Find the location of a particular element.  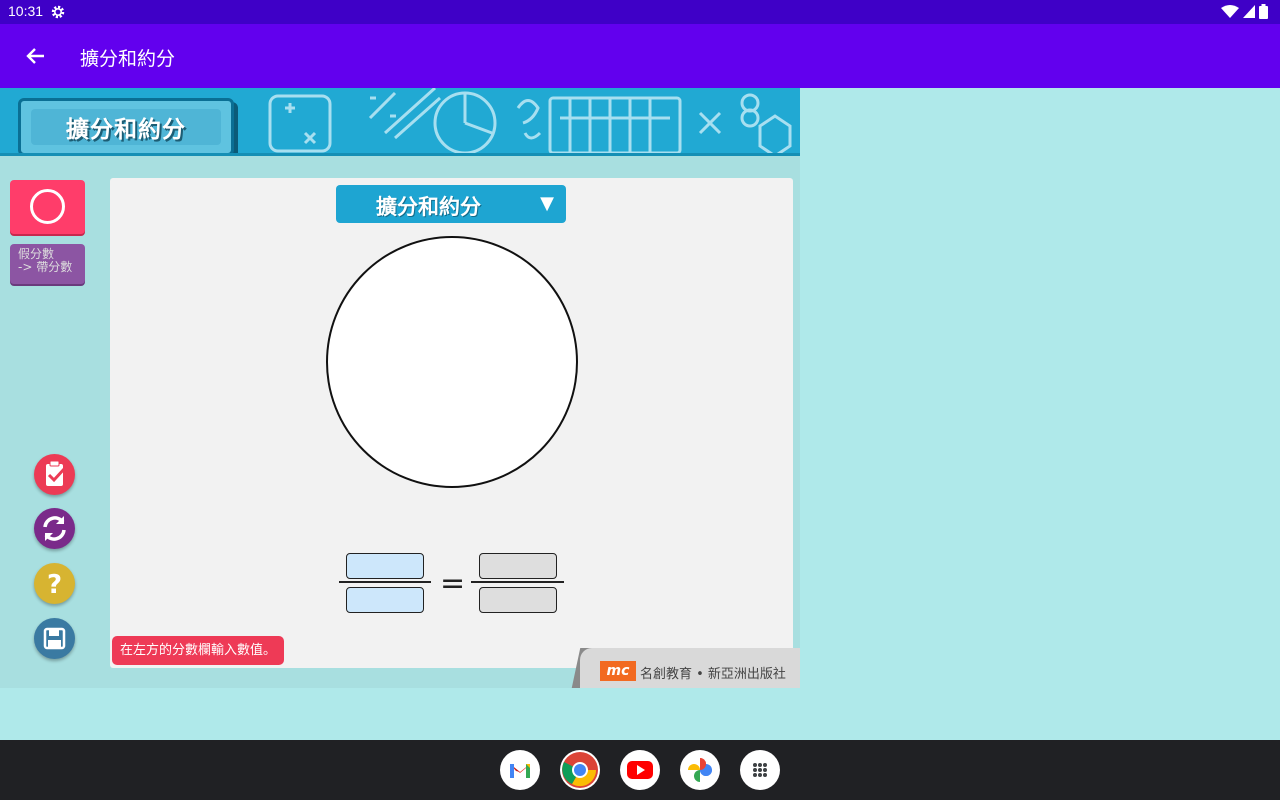

banner-title-plate: 擴分和約分 is located at coordinates (126, 125).